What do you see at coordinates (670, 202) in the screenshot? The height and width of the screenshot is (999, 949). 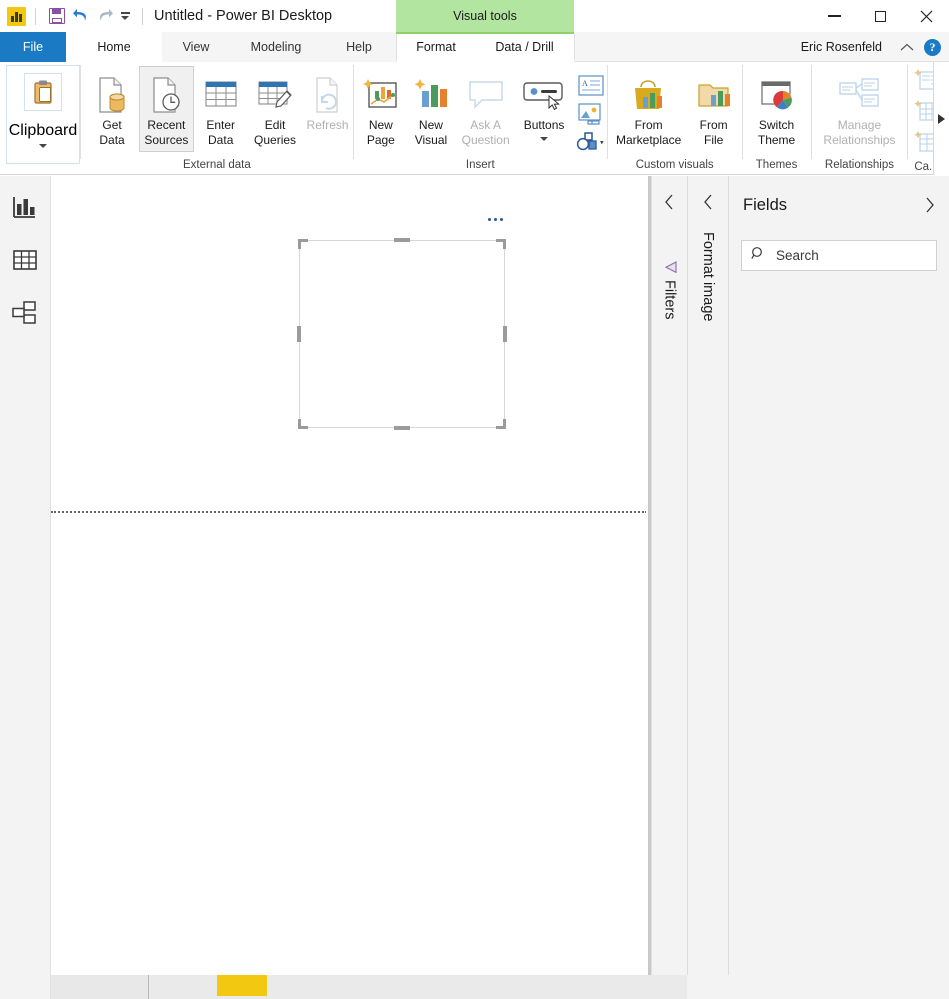 I see `filters-collapse-chevron-left-icon` at bounding box center [670, 202].